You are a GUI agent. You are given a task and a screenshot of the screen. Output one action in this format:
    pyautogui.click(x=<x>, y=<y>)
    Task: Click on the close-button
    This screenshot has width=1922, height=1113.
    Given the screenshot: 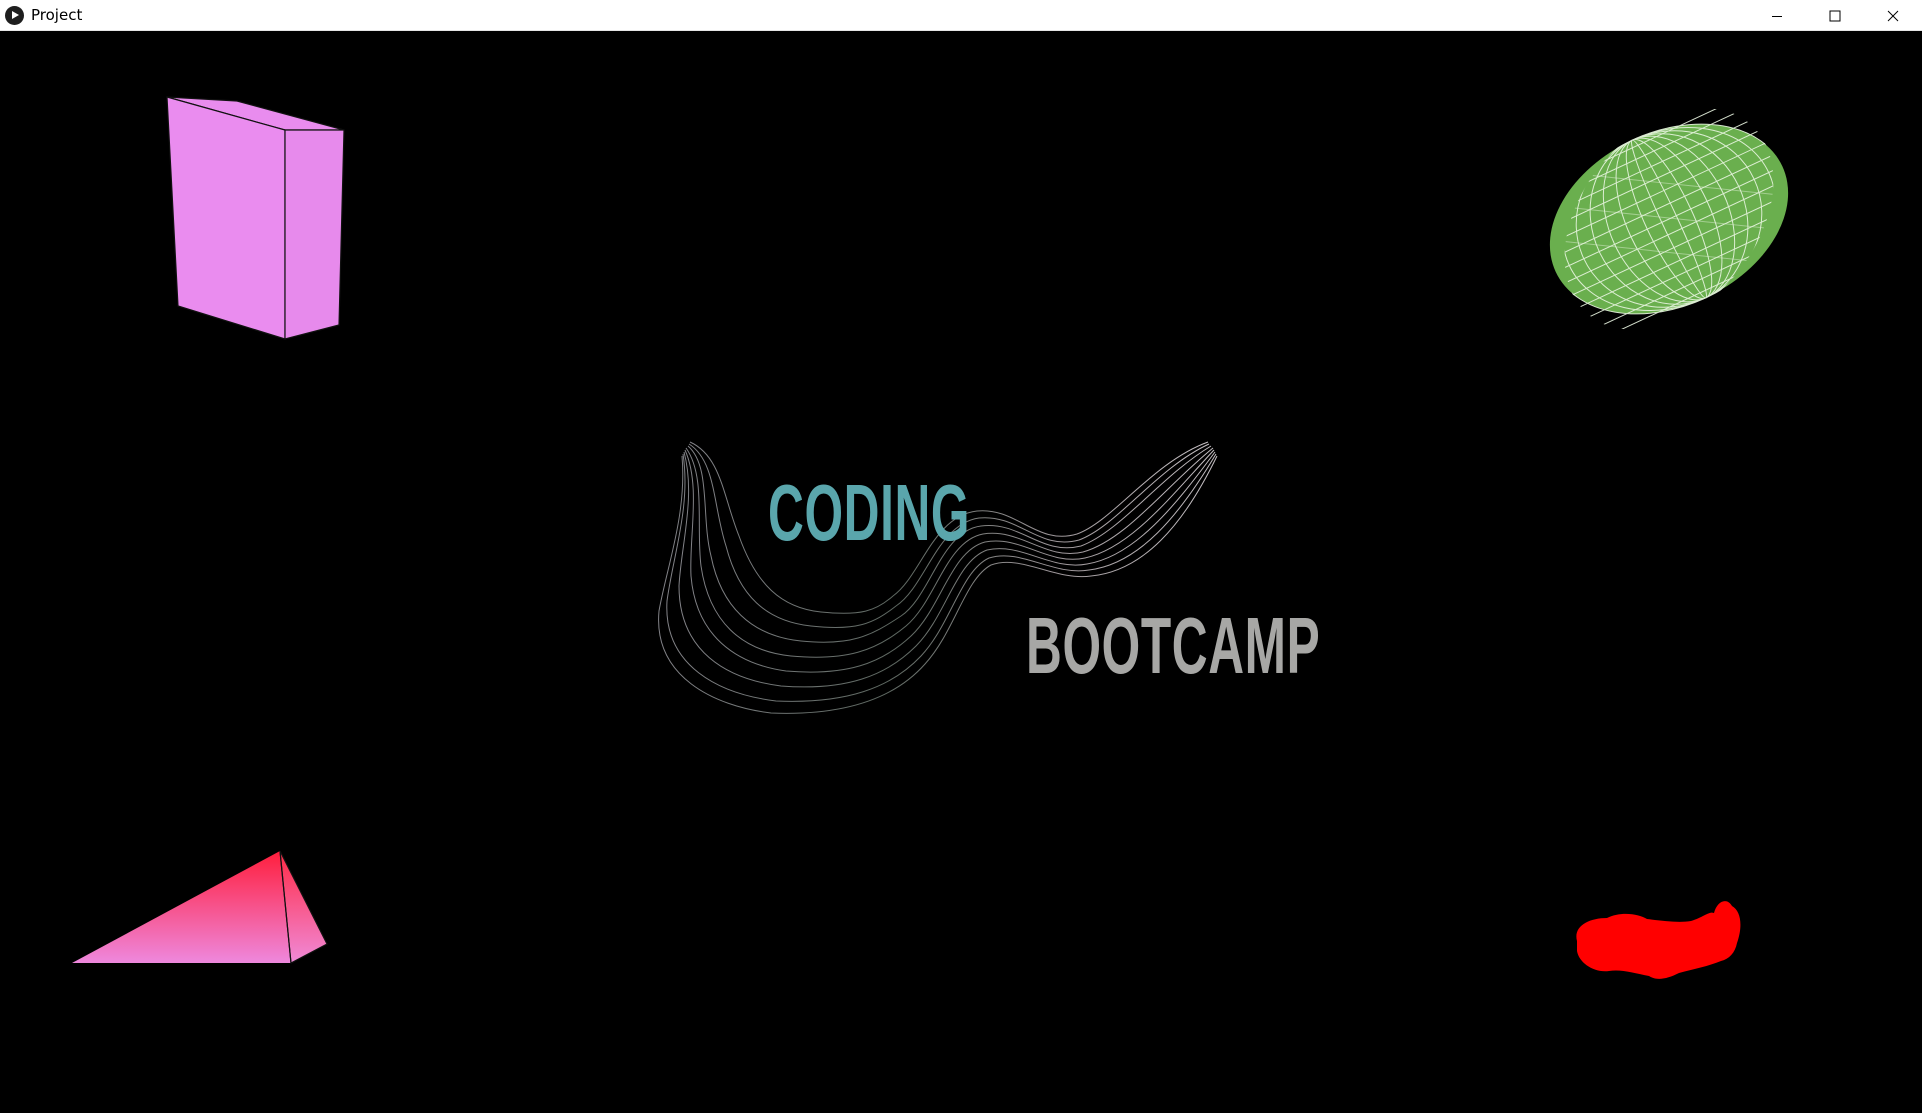 What is the action you would take?
    pyautogui.click(x=1893, y=15)
    